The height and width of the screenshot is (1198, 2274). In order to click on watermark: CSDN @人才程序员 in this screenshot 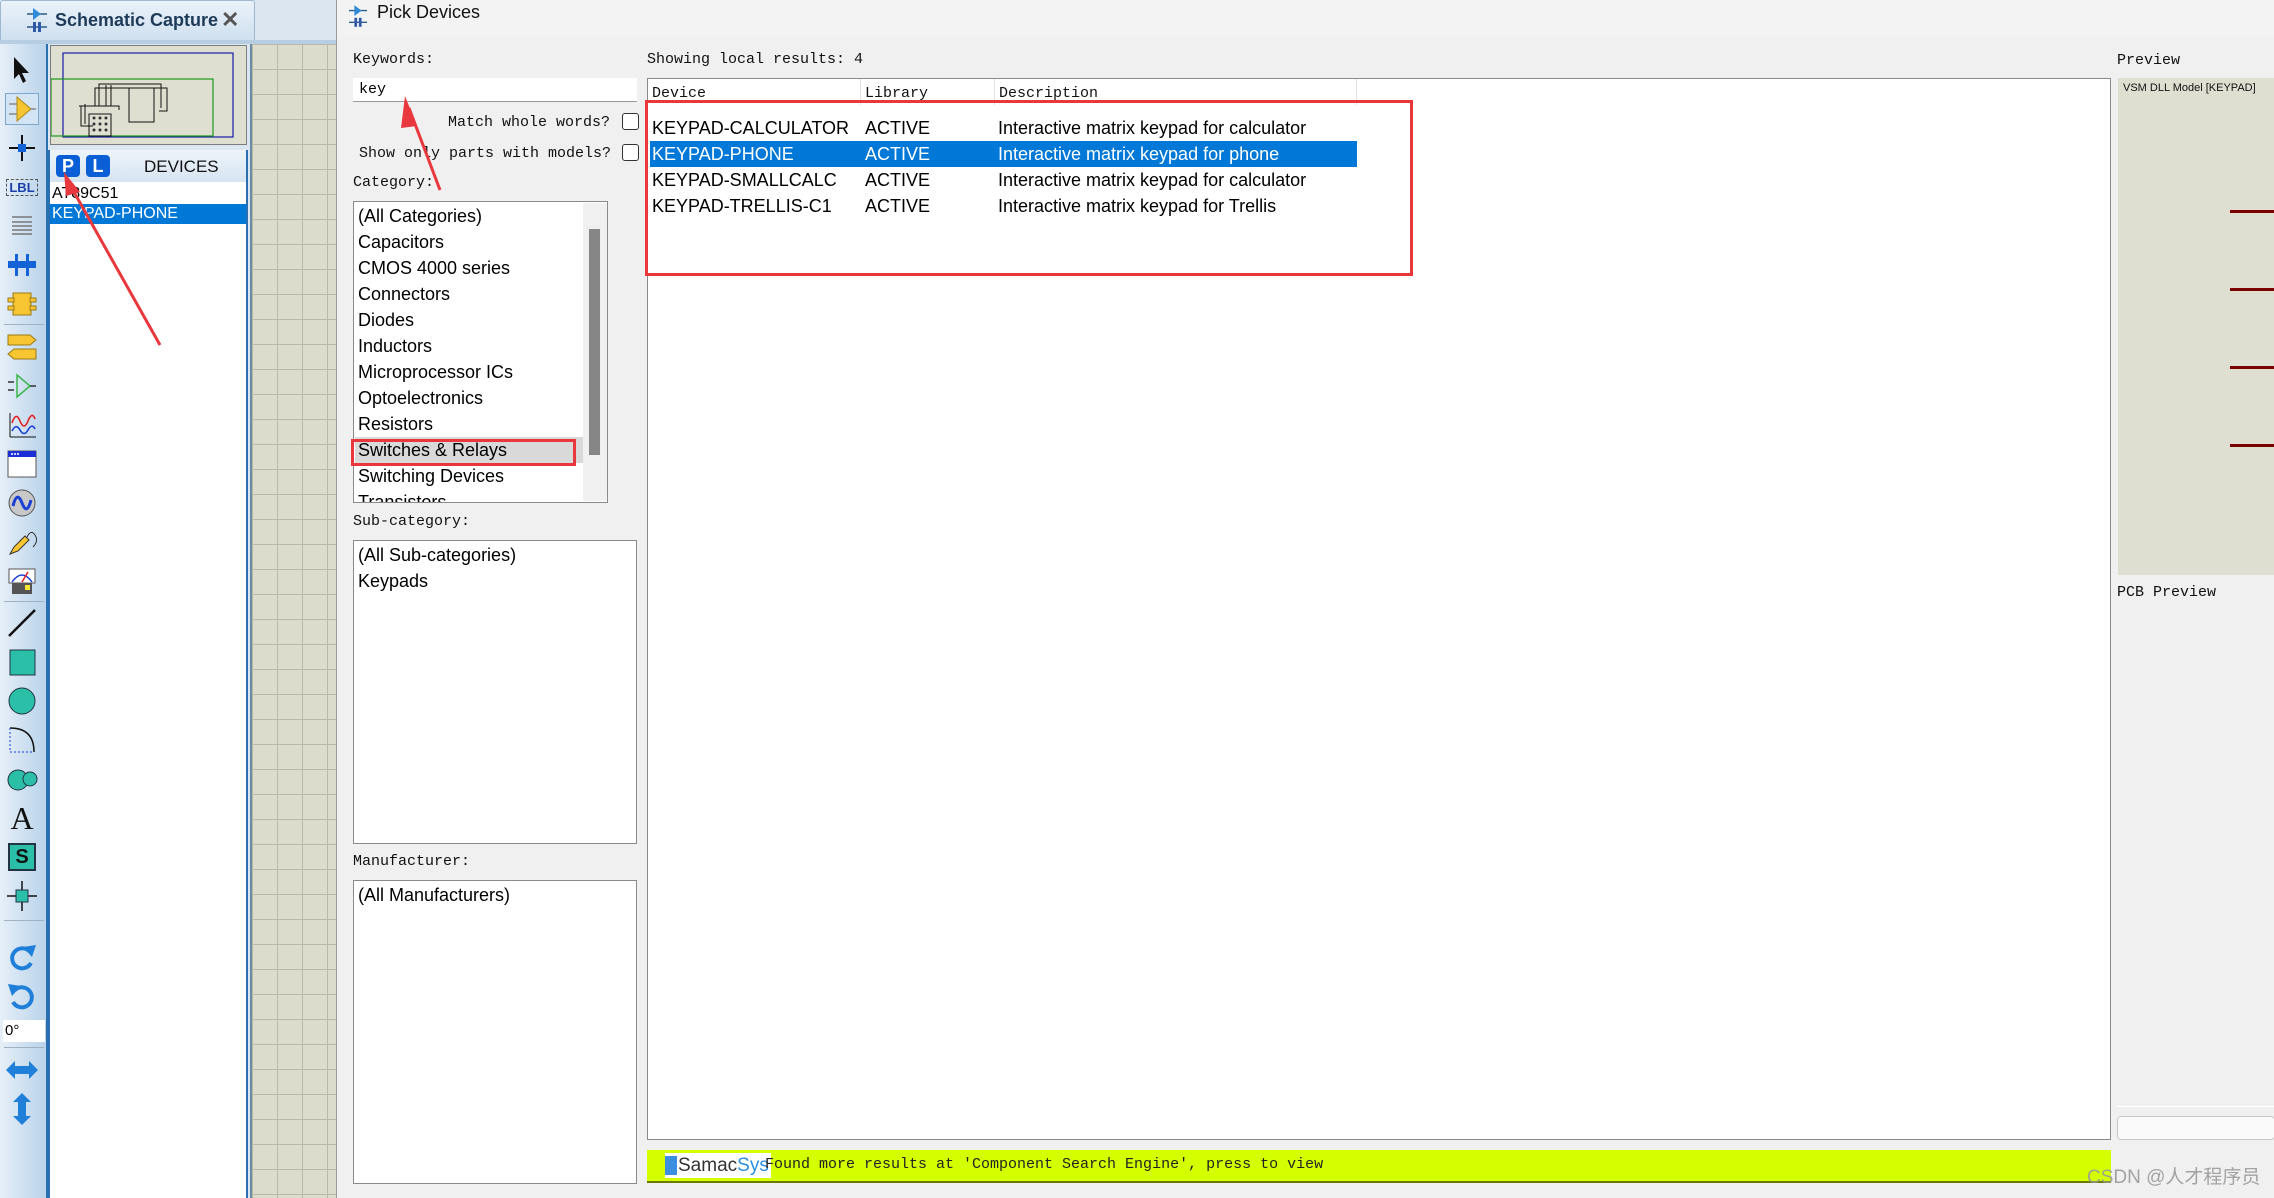, I will do `click(2174, 1177)`.